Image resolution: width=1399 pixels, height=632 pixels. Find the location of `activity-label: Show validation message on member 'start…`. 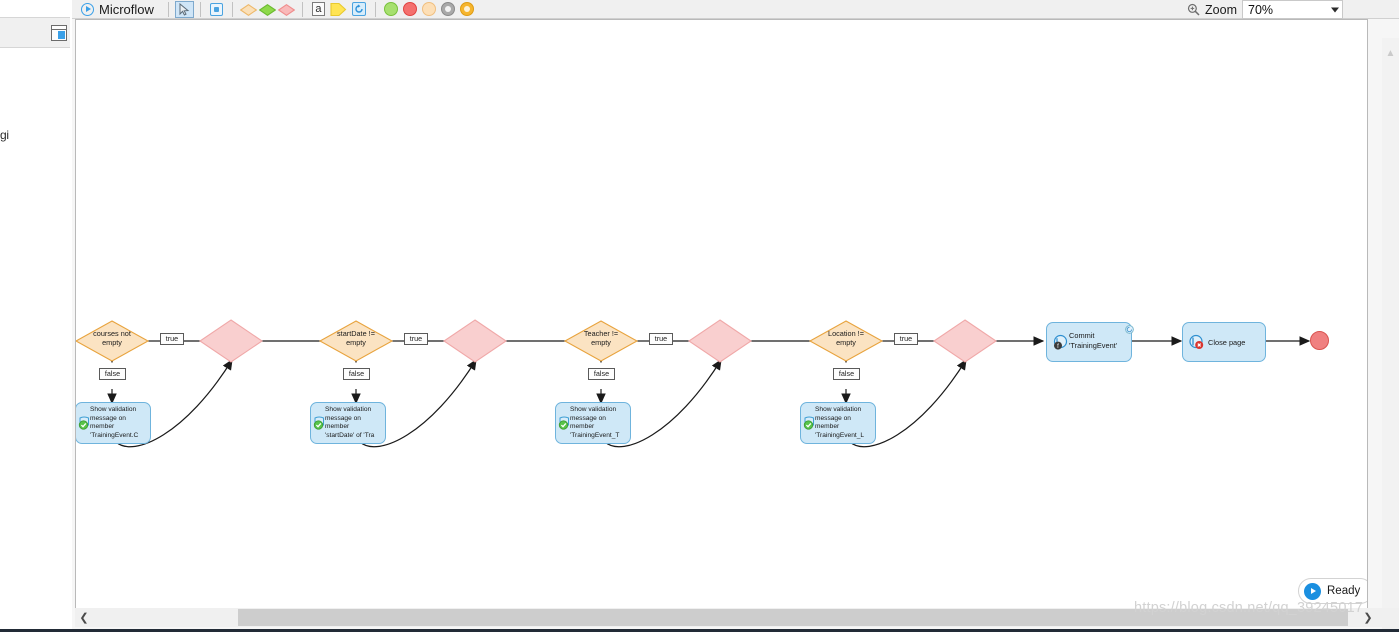

activity-label: Show validation message on member 'start… is located at coordinates (350, 423).